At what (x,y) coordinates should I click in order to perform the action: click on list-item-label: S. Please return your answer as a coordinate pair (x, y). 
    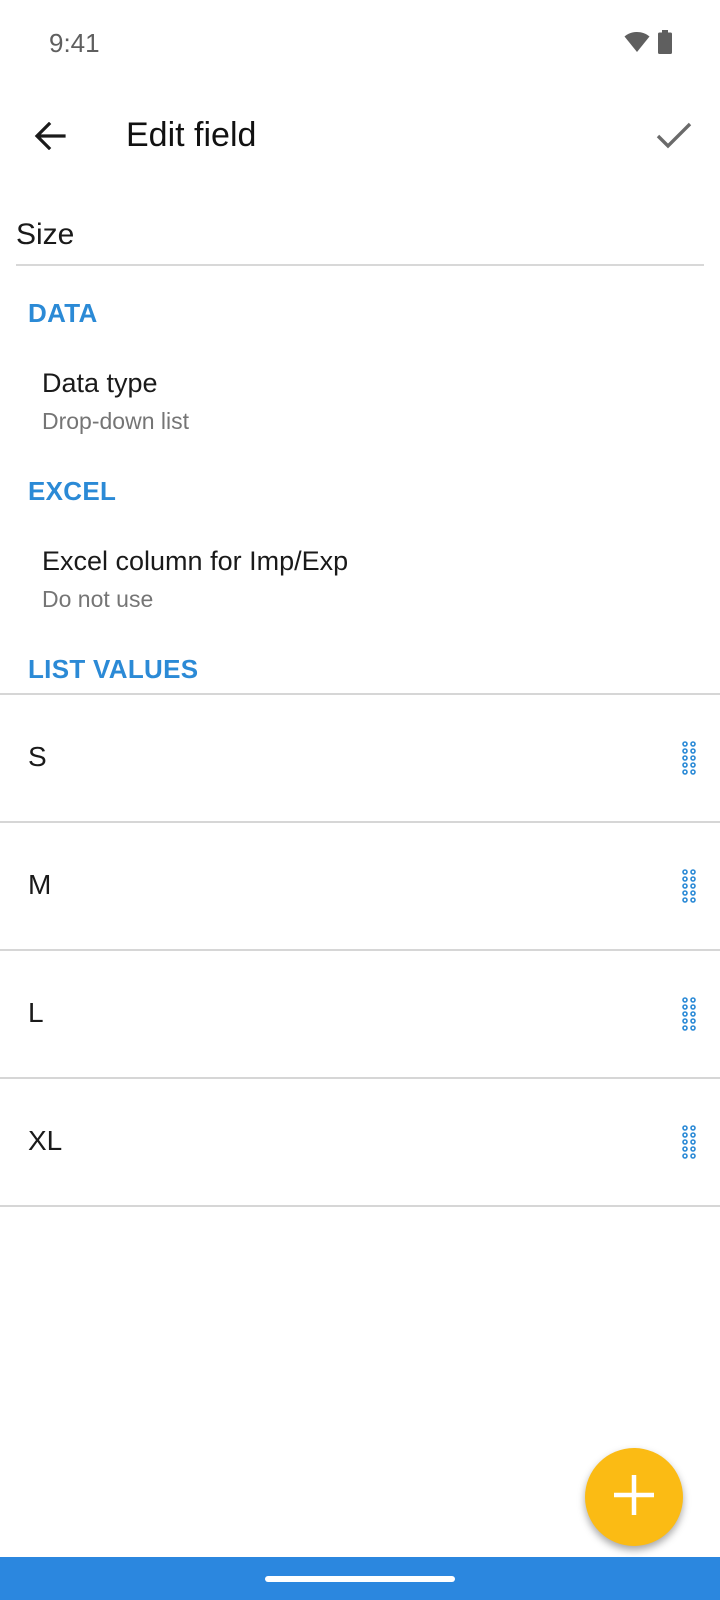
    Looking at the image, I should click on (37, 756).